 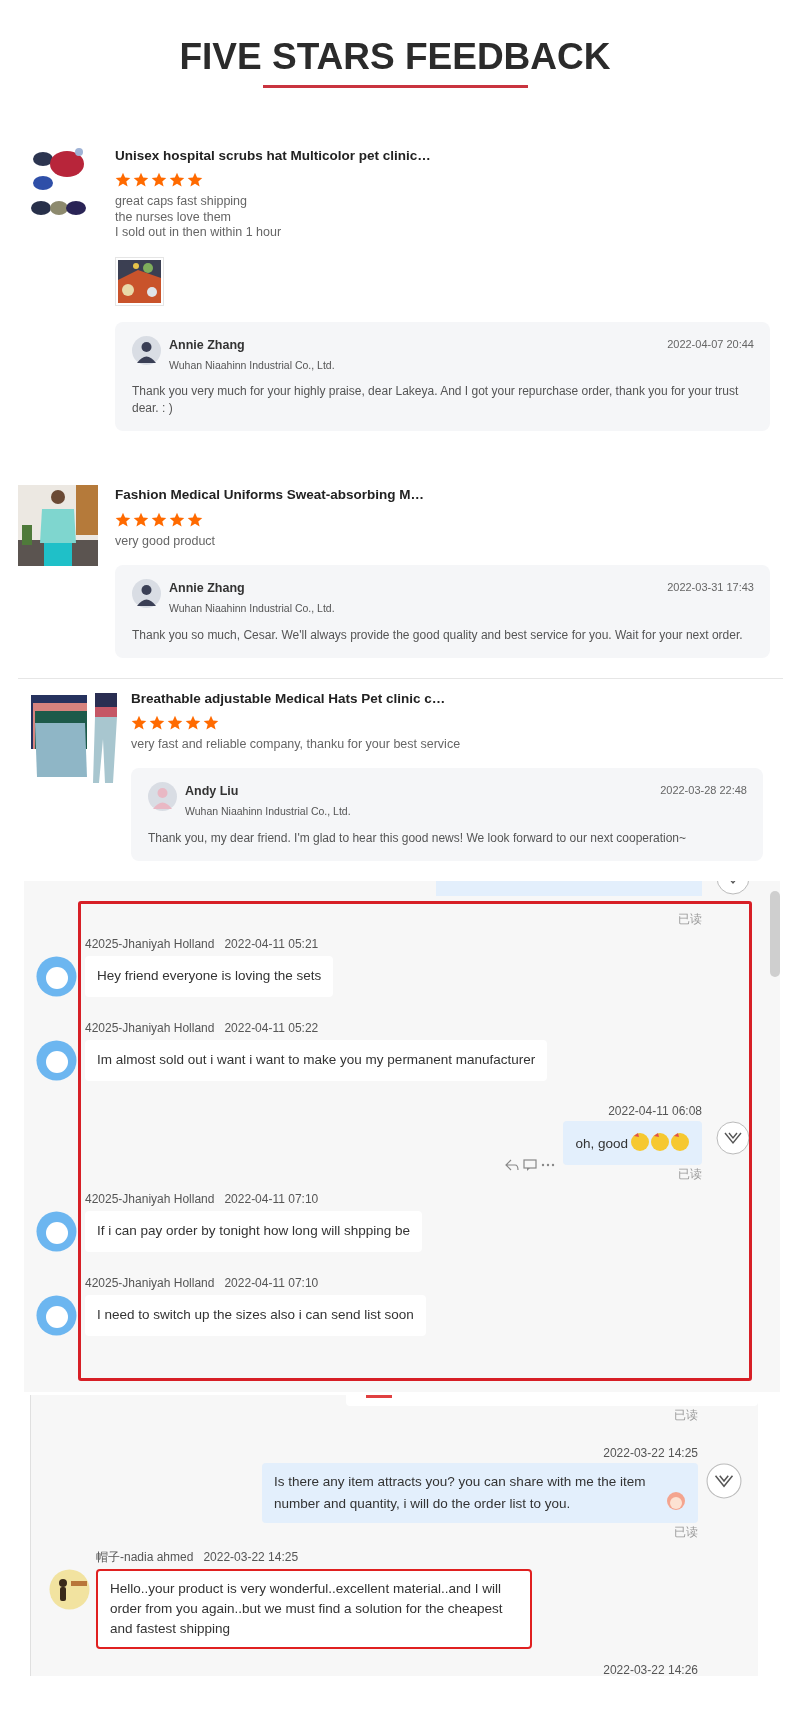 I want to click on message-header: 42025-Jhaniyah Holland 2022-04-11 05:22, so click(x=202, y=1028).